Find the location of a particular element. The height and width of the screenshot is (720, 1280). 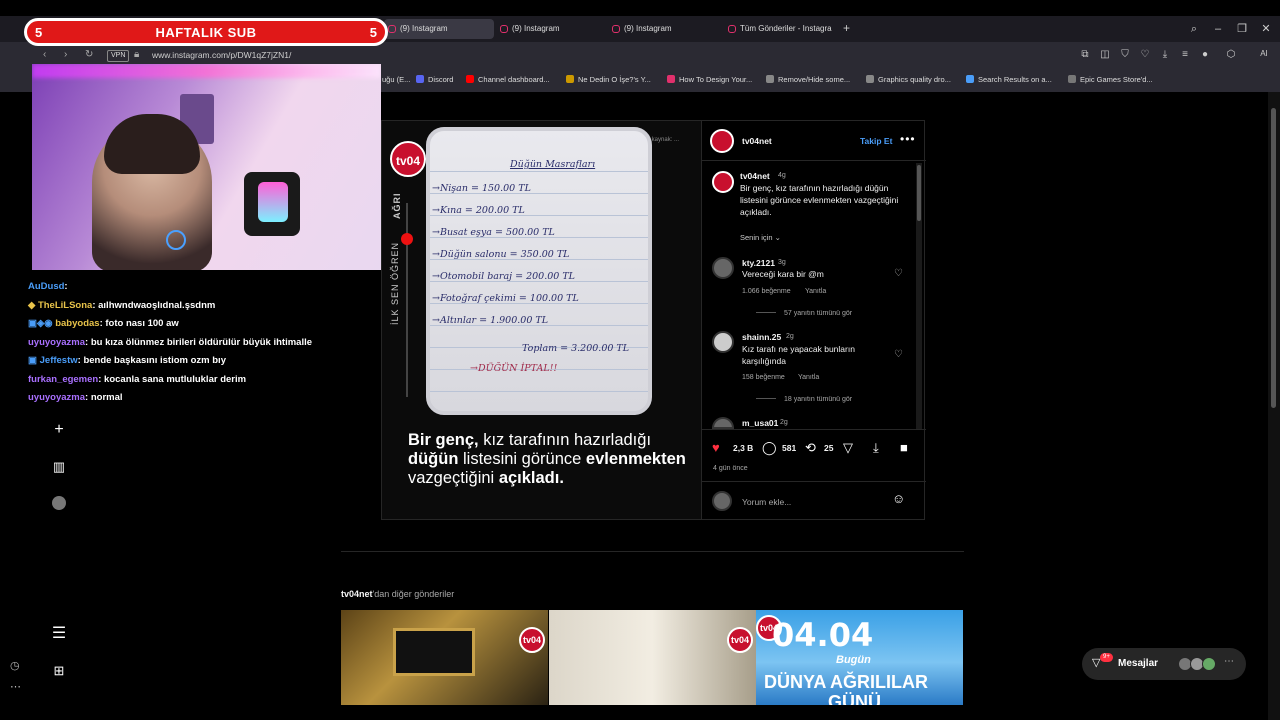

extension-icon: ⬡ is located at coordinates (1231, 54).